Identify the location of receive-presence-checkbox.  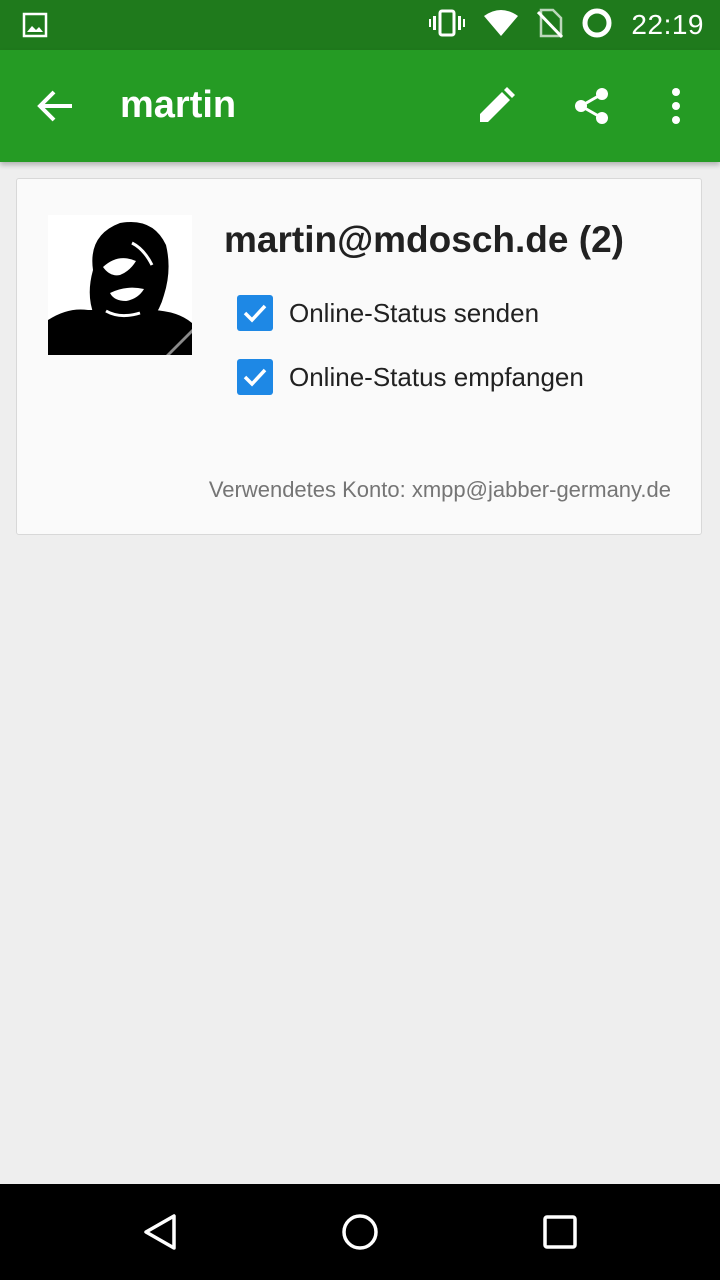
(255, 377).